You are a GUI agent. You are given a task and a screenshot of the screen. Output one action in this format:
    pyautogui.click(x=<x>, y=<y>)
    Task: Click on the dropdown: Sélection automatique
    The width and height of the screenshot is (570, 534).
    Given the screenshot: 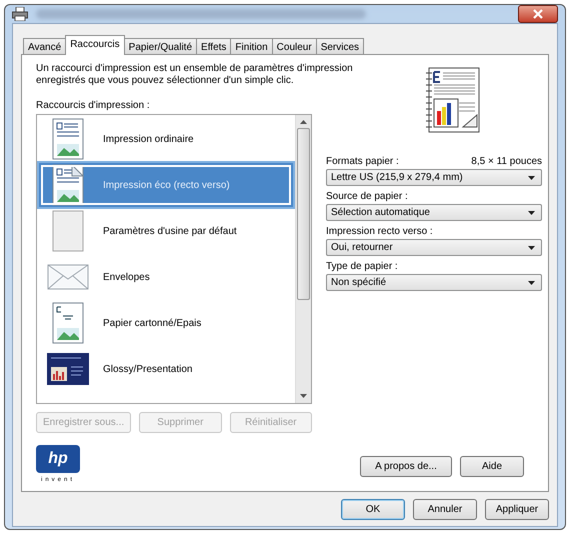 What is the action you would take?
    pyautogui.click(x=434, y=212)
    